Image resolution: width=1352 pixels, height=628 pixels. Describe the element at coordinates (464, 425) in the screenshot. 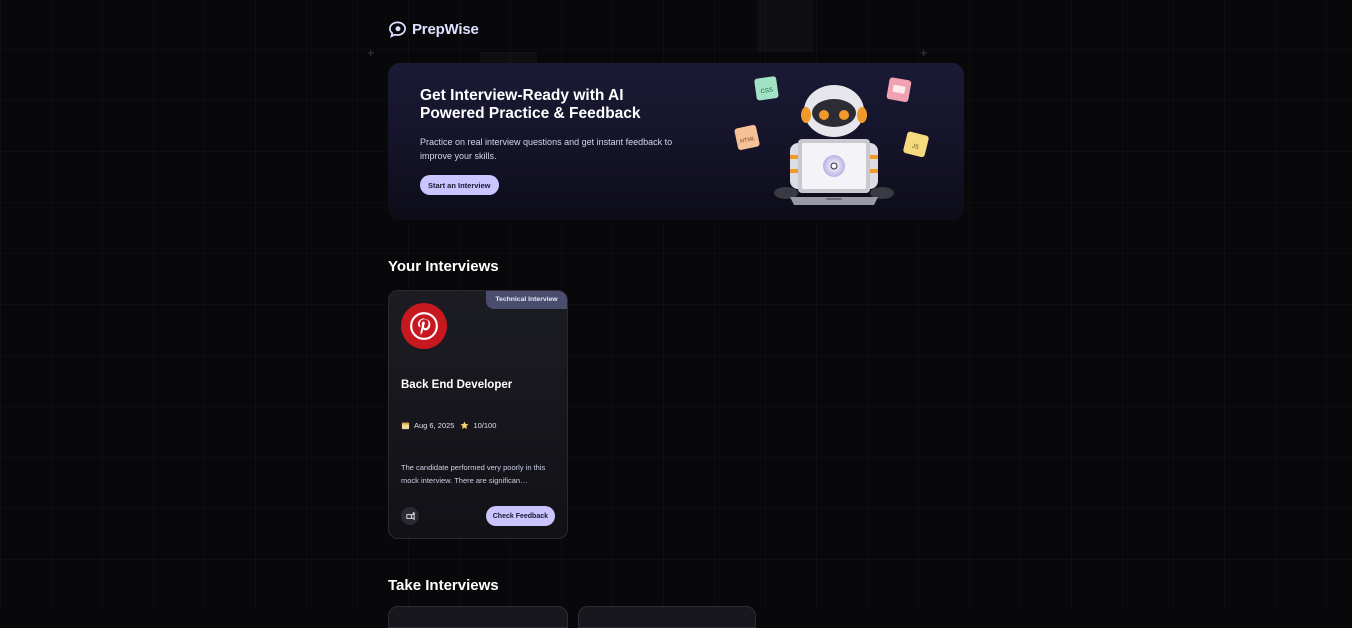

I see `star-icon` at that location.